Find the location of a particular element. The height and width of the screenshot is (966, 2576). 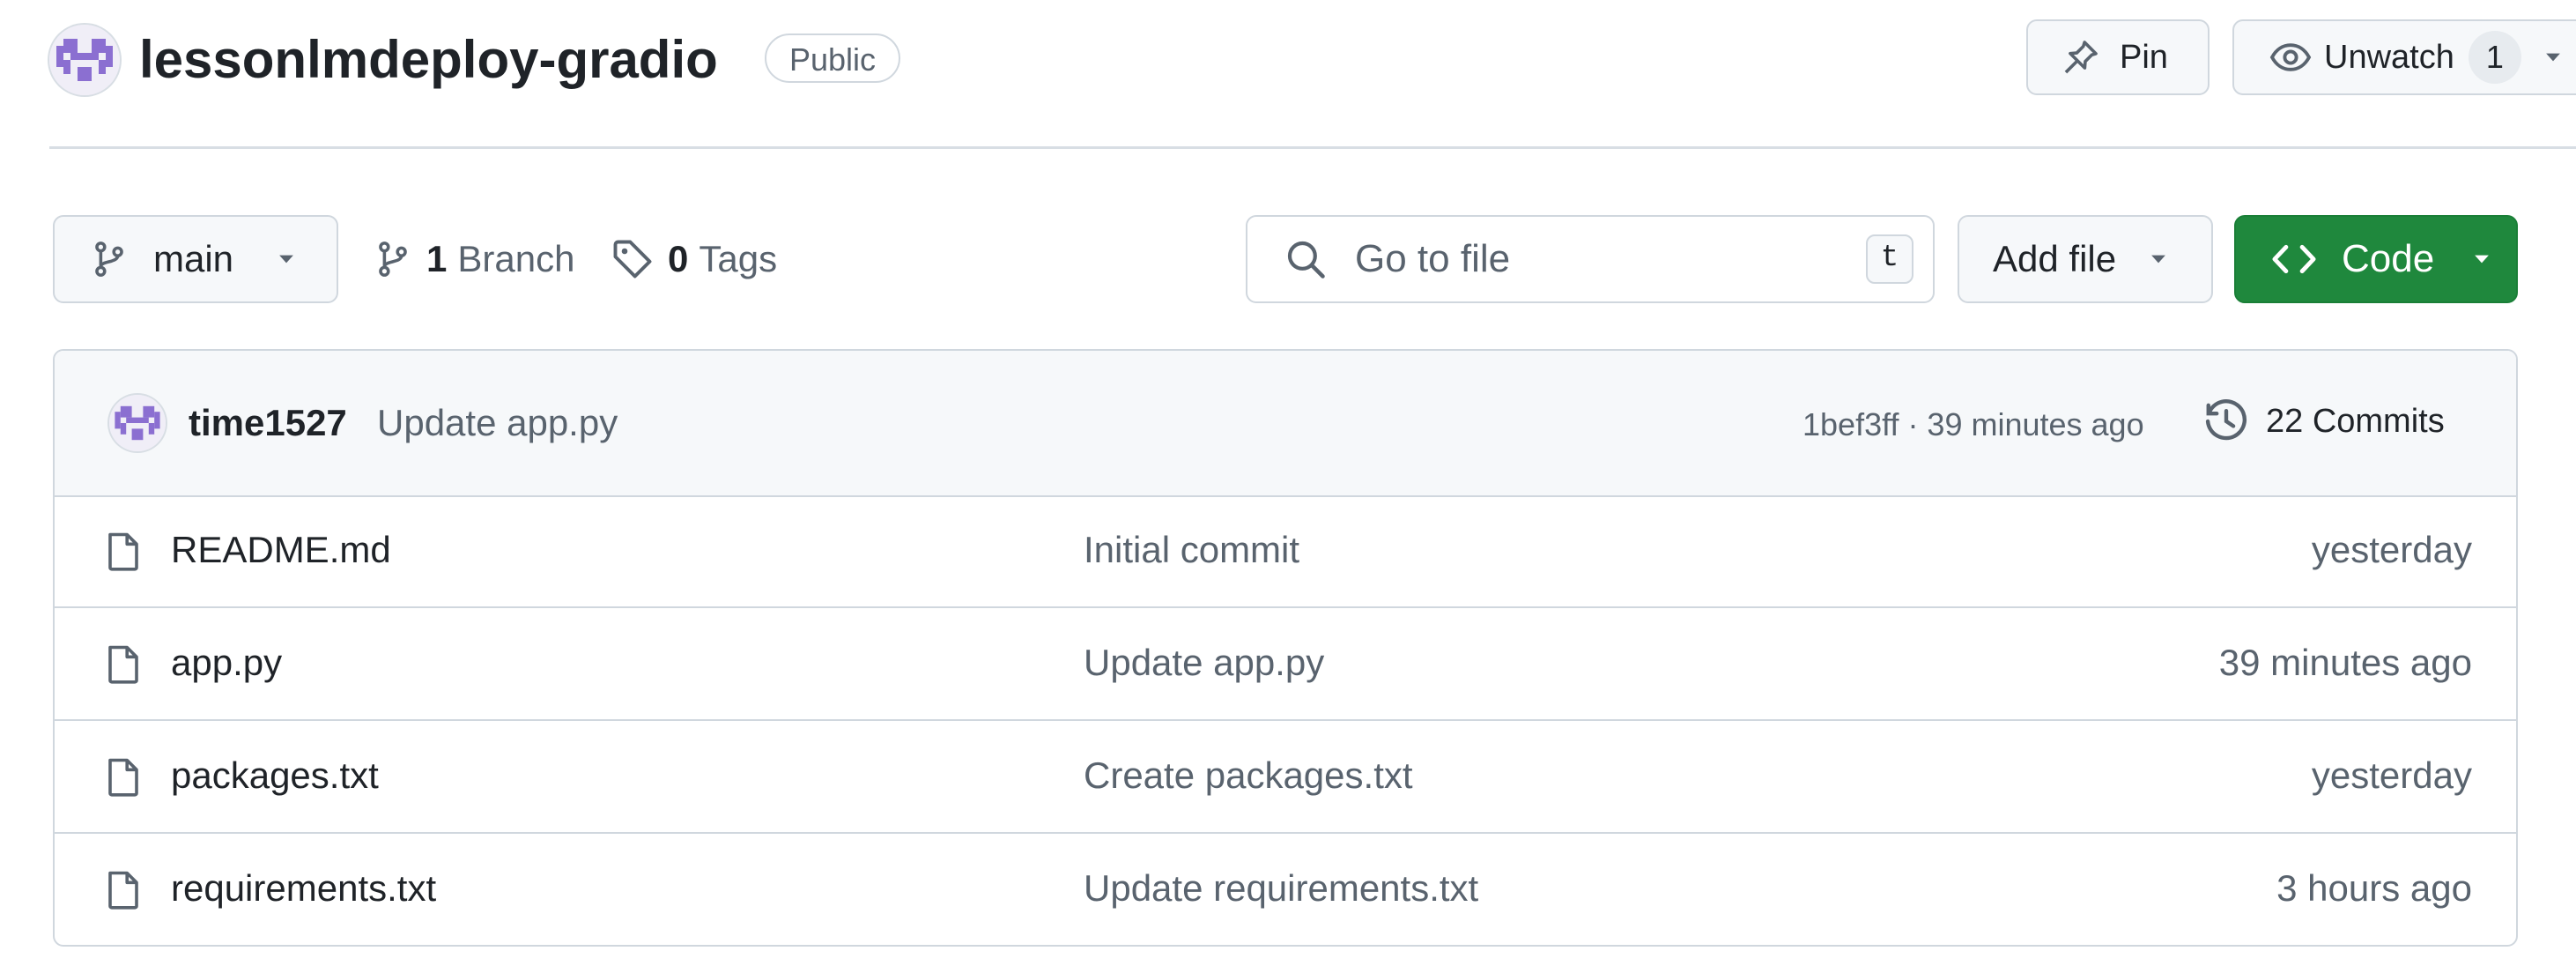

eye-icon is located at coordinates (2291, 57).